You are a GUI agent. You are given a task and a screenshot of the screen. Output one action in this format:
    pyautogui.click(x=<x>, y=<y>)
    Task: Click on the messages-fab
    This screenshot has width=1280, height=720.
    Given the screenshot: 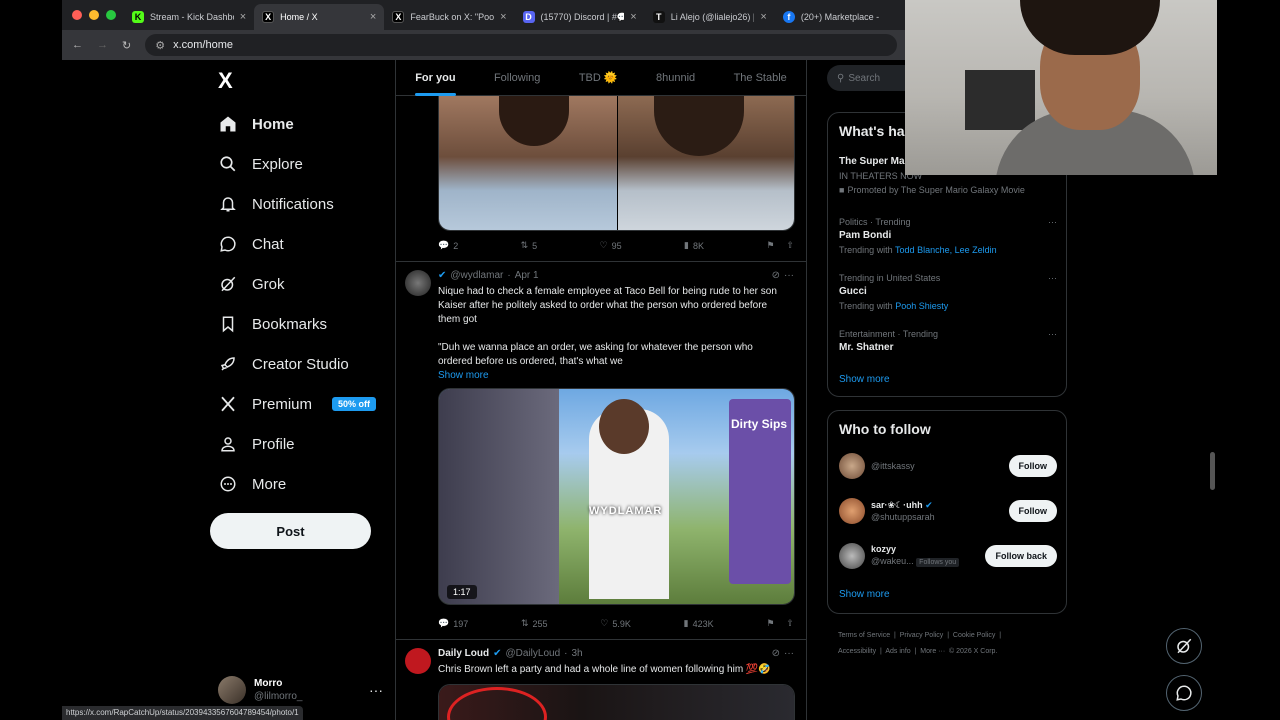 What is the action you would take?
    pyautogui.click(x=1184, y=693)
    